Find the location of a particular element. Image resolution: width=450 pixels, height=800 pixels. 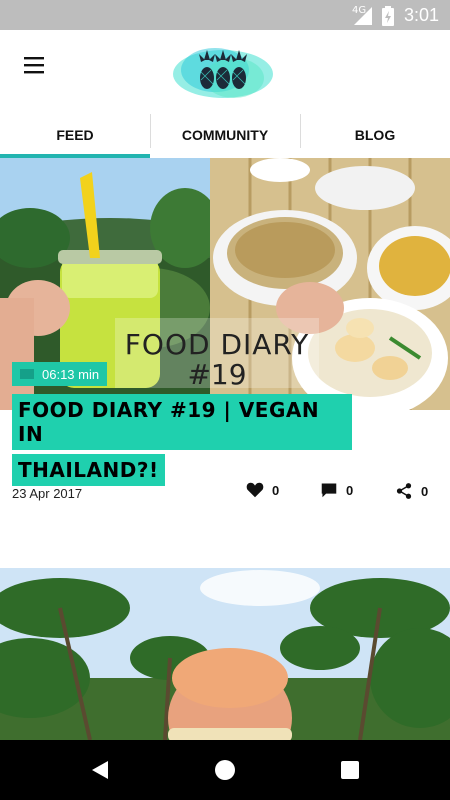

post-title-line: FOOD DIARY #19 | VEGAN IN is located at coordinates (182, 422).